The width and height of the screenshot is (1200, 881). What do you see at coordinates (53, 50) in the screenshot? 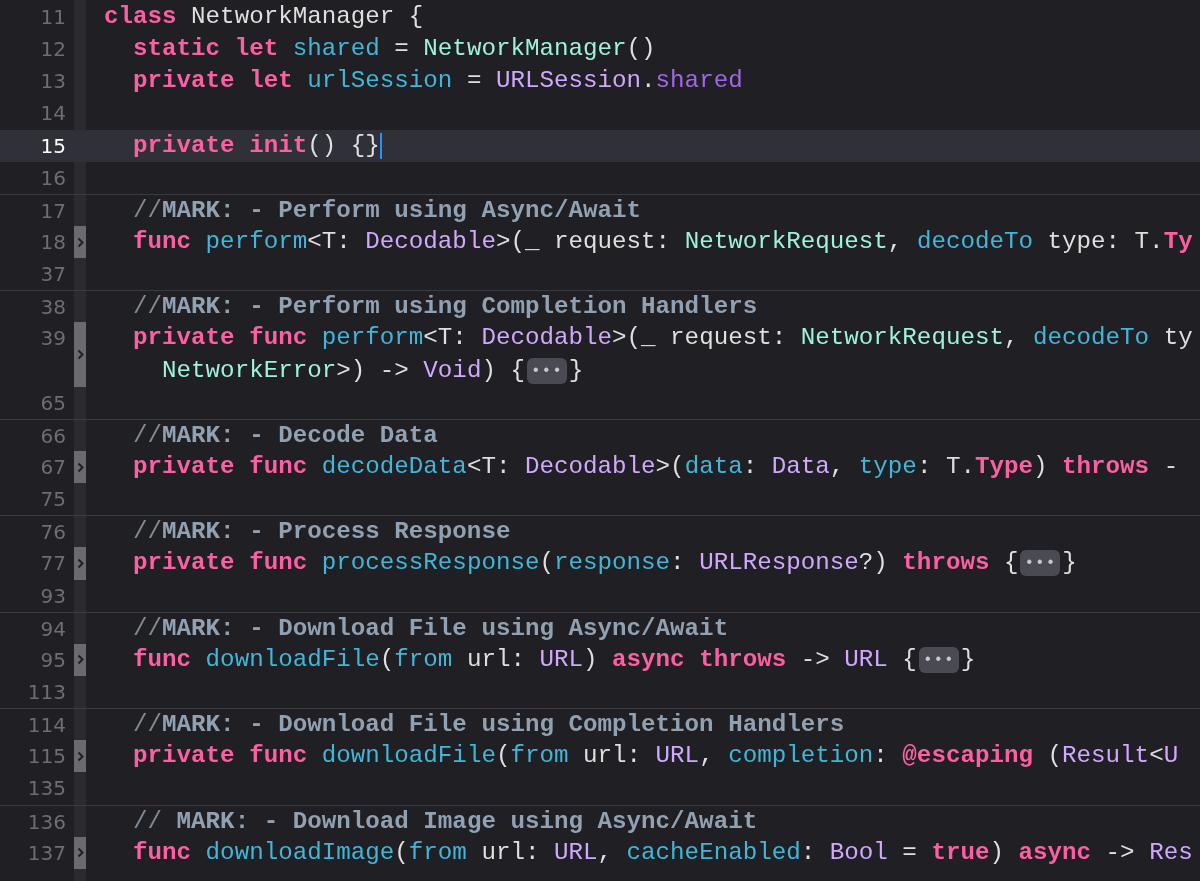
I see `line-number: 12` at bounding box center [53, 50].